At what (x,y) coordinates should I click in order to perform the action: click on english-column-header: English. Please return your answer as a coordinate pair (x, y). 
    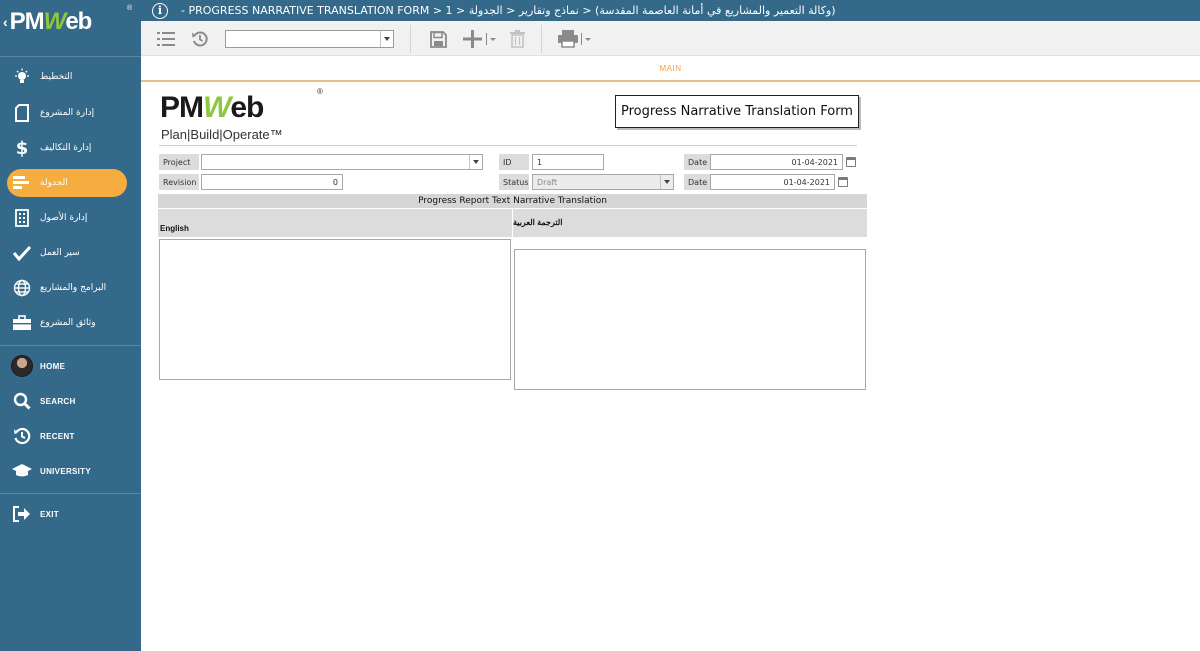
    Looking at the image, I should click on (335, 223).